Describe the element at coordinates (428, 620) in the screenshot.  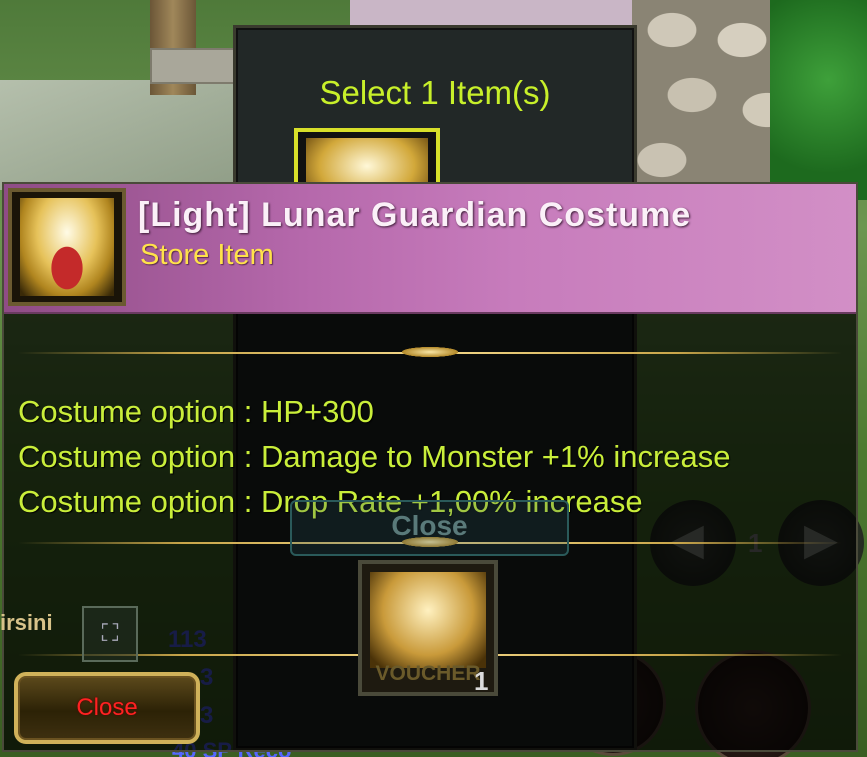
I see `voucher-icon` at that location.